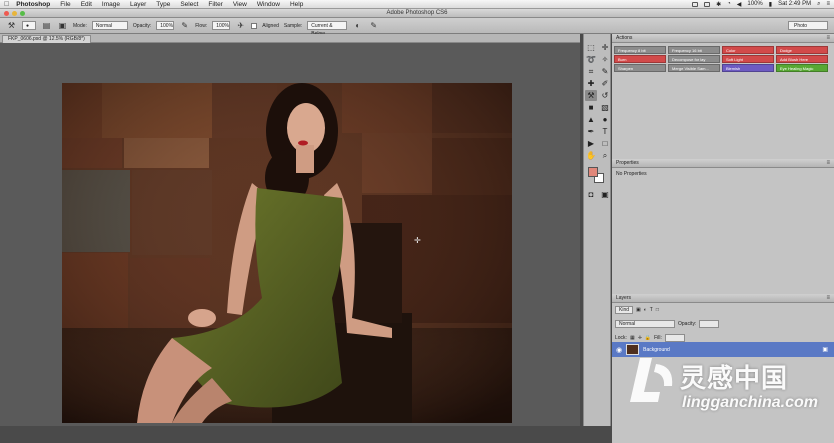  Describe the element at coordinates (6, 13) in the screenshot. I see `close-window-icon` at that location.